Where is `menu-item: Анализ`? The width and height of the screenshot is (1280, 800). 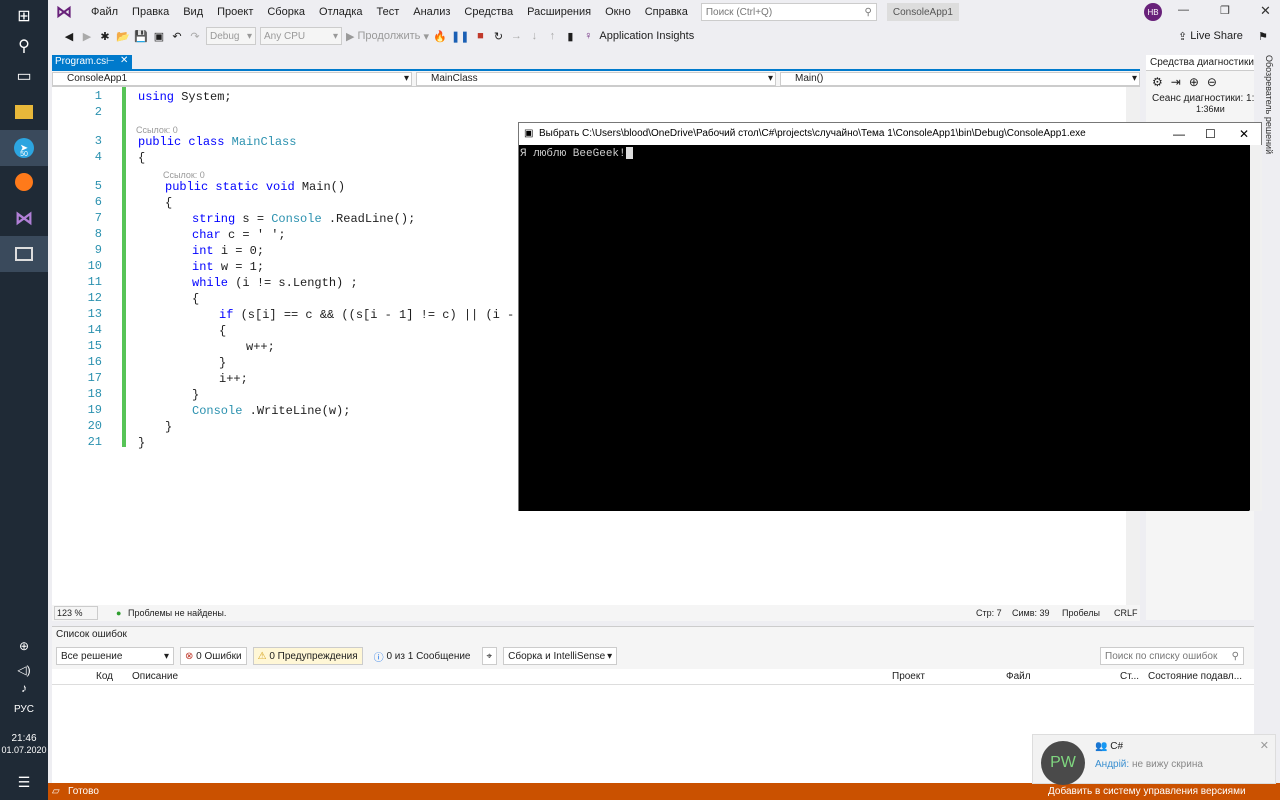 menu-item: Анализ is located at coordinates (431, 12).